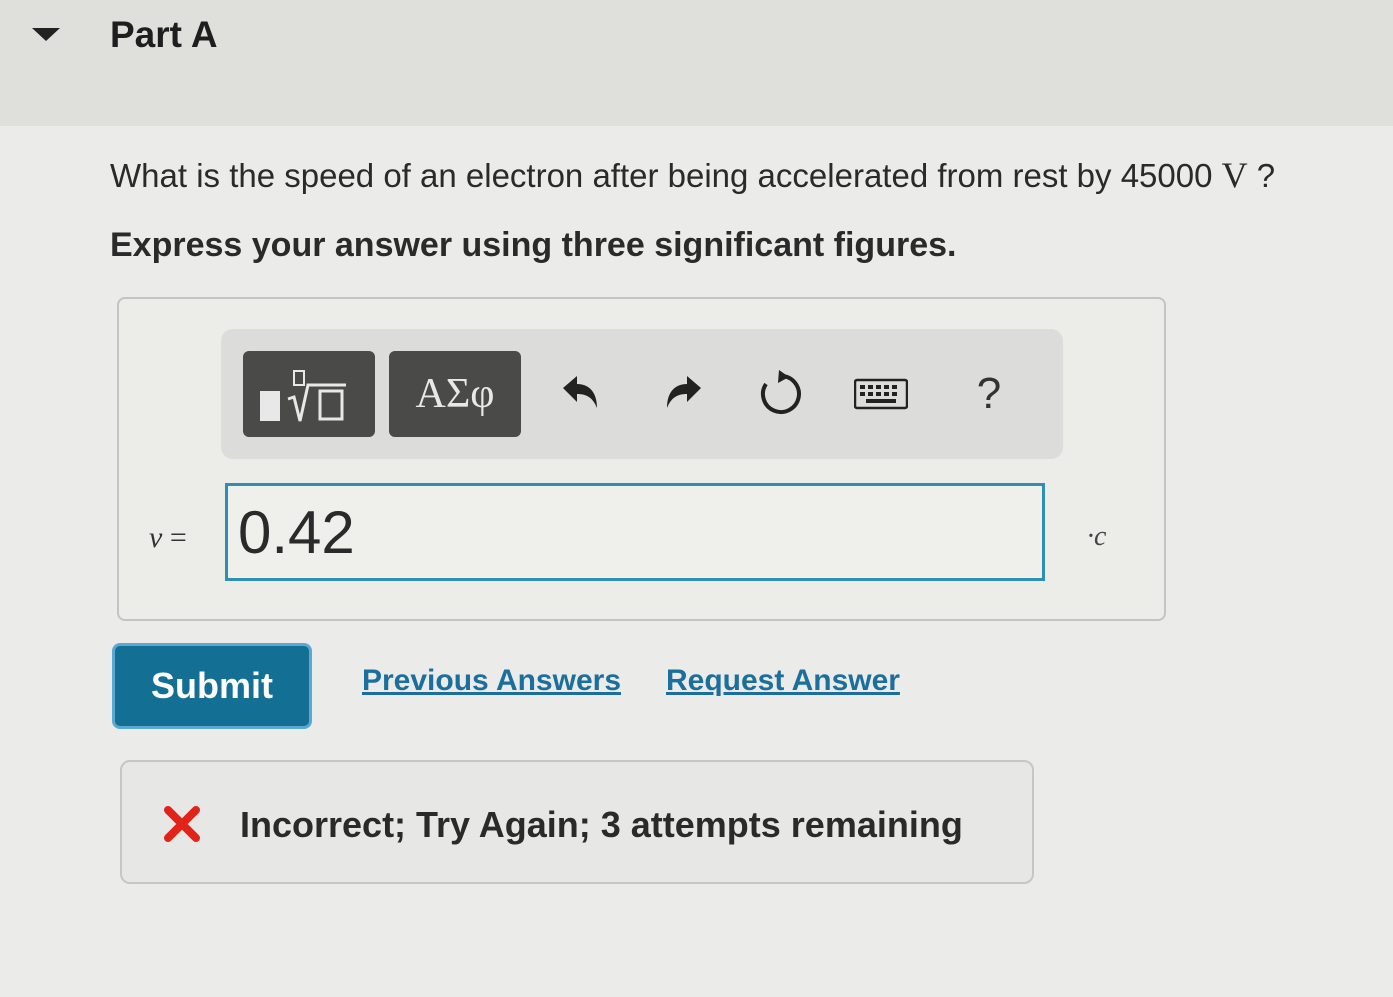 This screenshot has height=997, width=1393. What do you see at coordinates (696, 63) in the screenshot?
I see `part-header: Part A` at bounding box center [696, 63].